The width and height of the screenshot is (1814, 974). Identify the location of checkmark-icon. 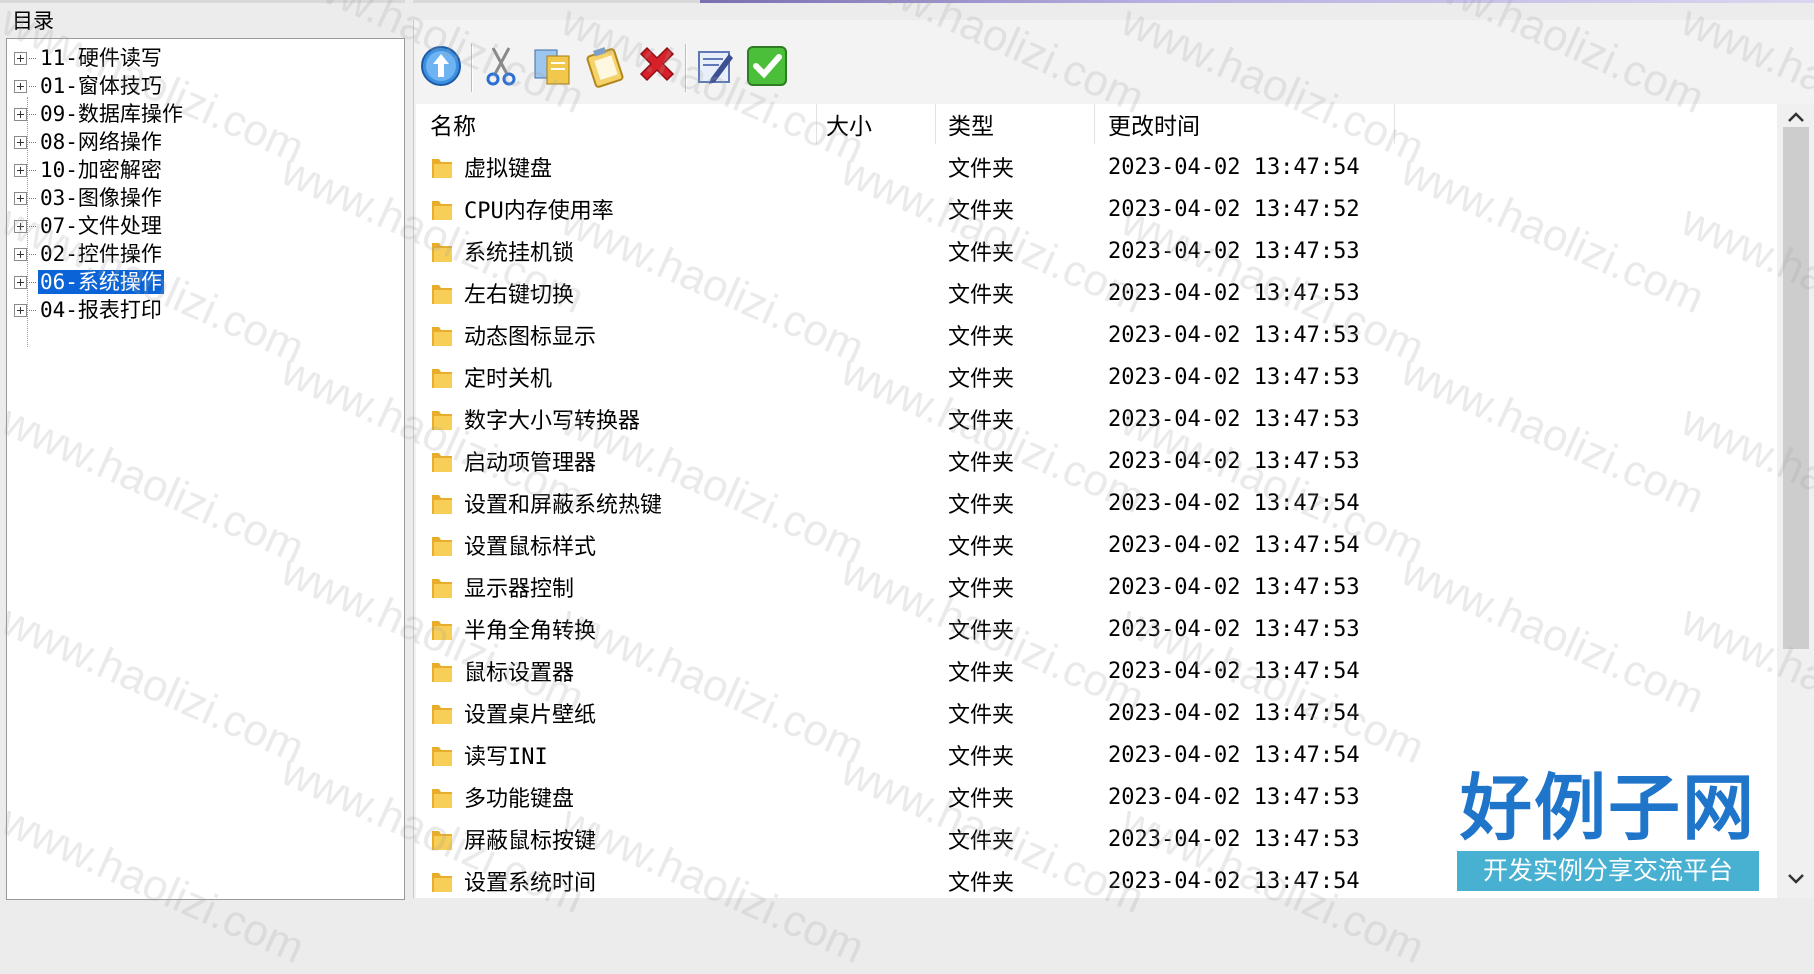
(767, 66).